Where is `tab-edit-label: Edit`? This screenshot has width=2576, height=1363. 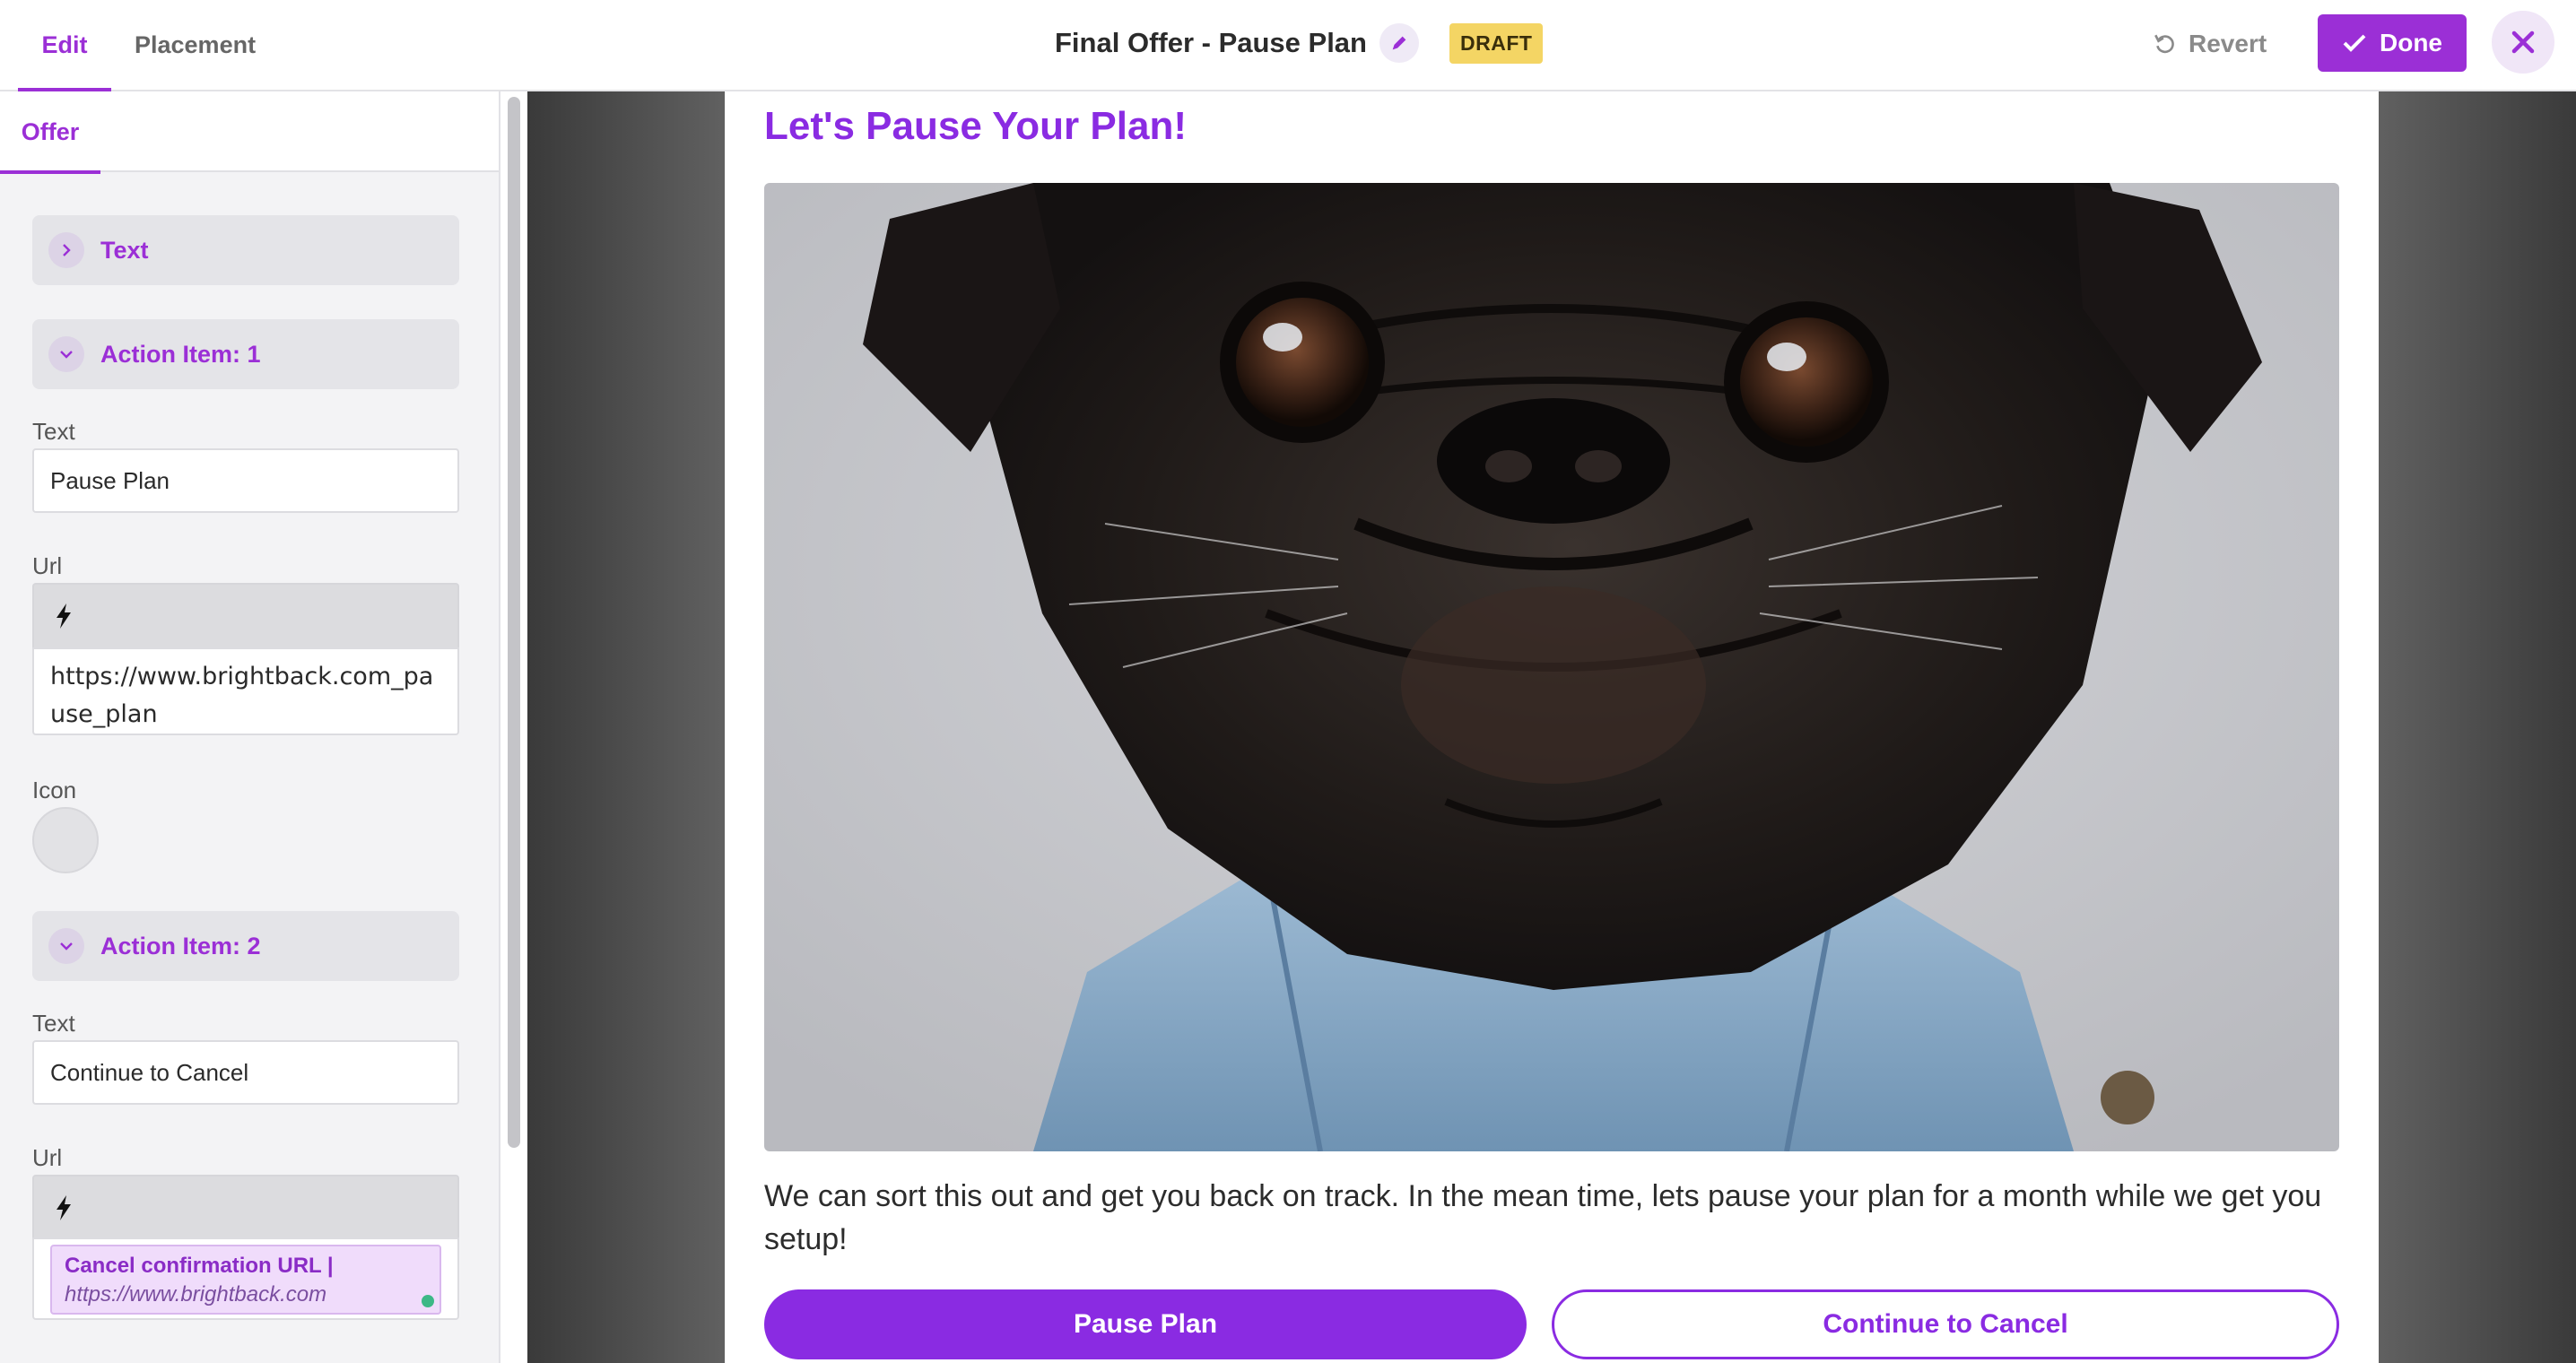
tab-edit-label: Edit is located at coordinates (64, 44).